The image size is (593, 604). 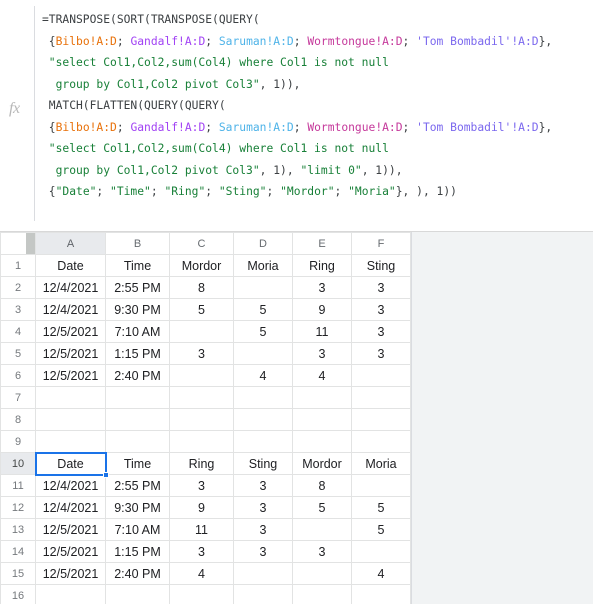 I want to click on sheet-row: 11 12/4/2021 2:55 PM 3 3 8, so click(x=205, y=485).